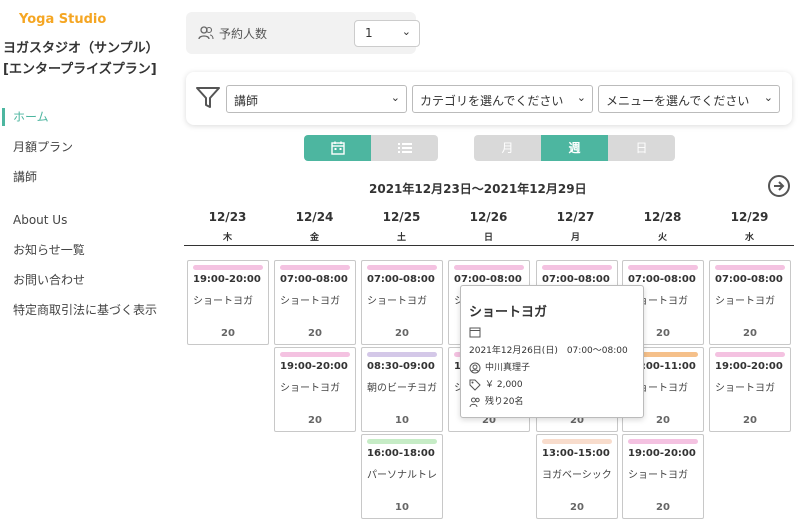 The image size is (810, 522). Describe the element at coordinates (499, 367) in the screenshot. I see `tooltip-instructor-row: 中川真理子` at that location.